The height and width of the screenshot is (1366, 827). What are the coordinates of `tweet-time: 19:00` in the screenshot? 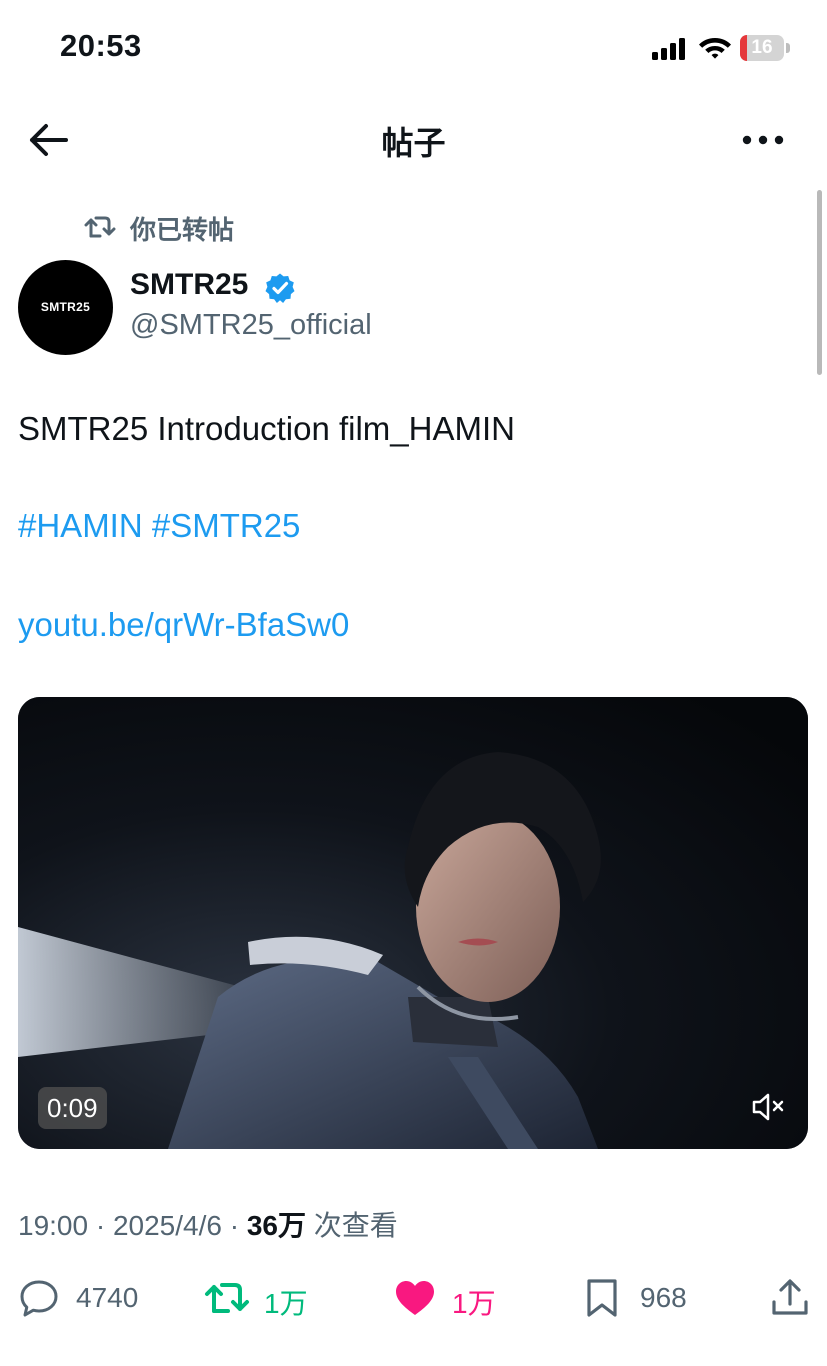 It's located at (53, 1225).